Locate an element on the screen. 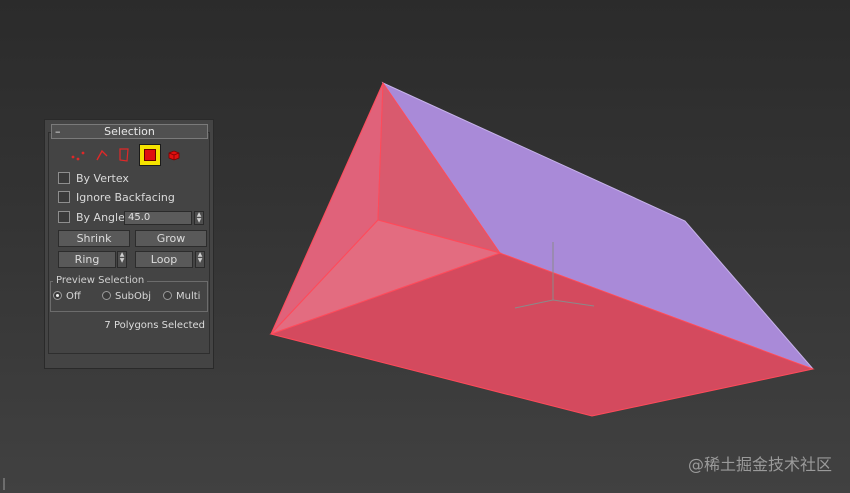 The image size is (850, 493). ring-button: Ring is located at coordinates (87, 259).